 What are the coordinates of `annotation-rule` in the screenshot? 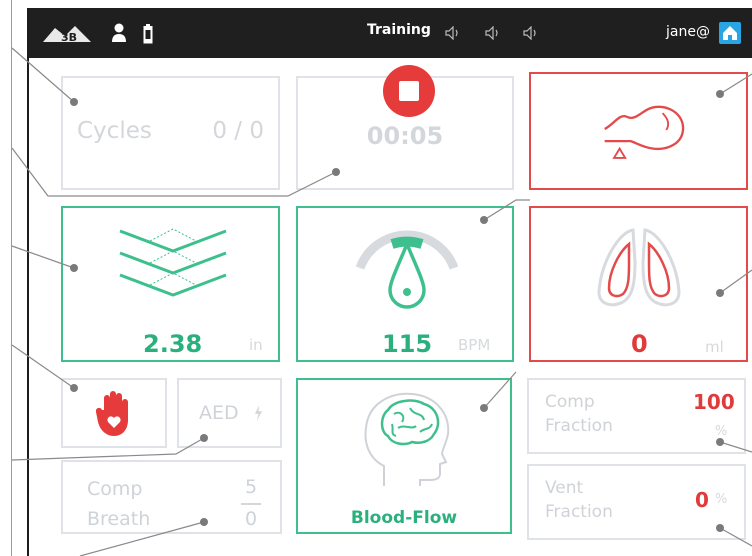 It's located at (11, 278).